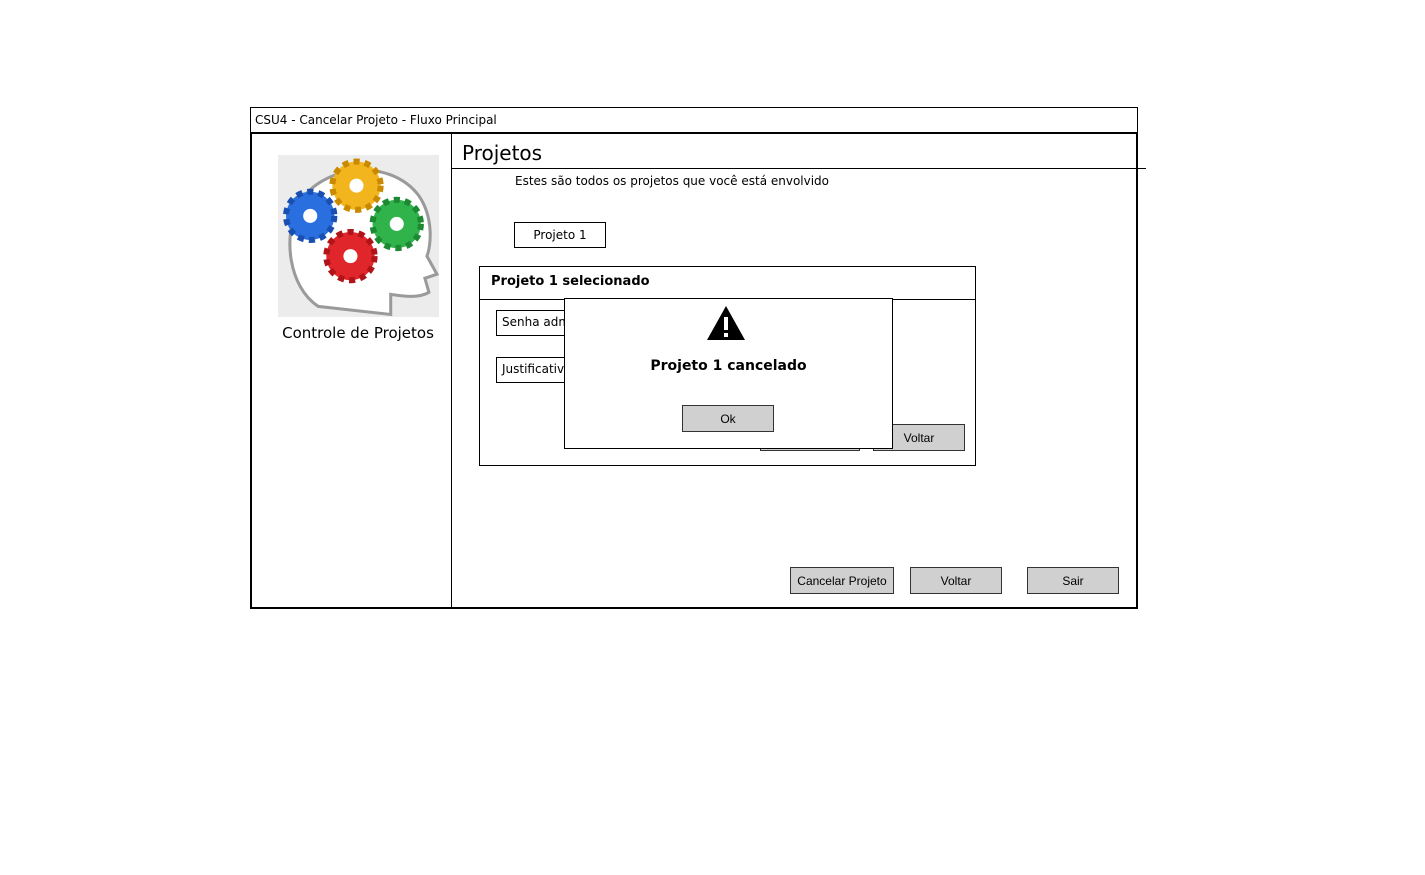  What do you see at coordinates (728, 418) in the screenshot?
I see `ok-button: Ok` at bounding box center [728, 418].